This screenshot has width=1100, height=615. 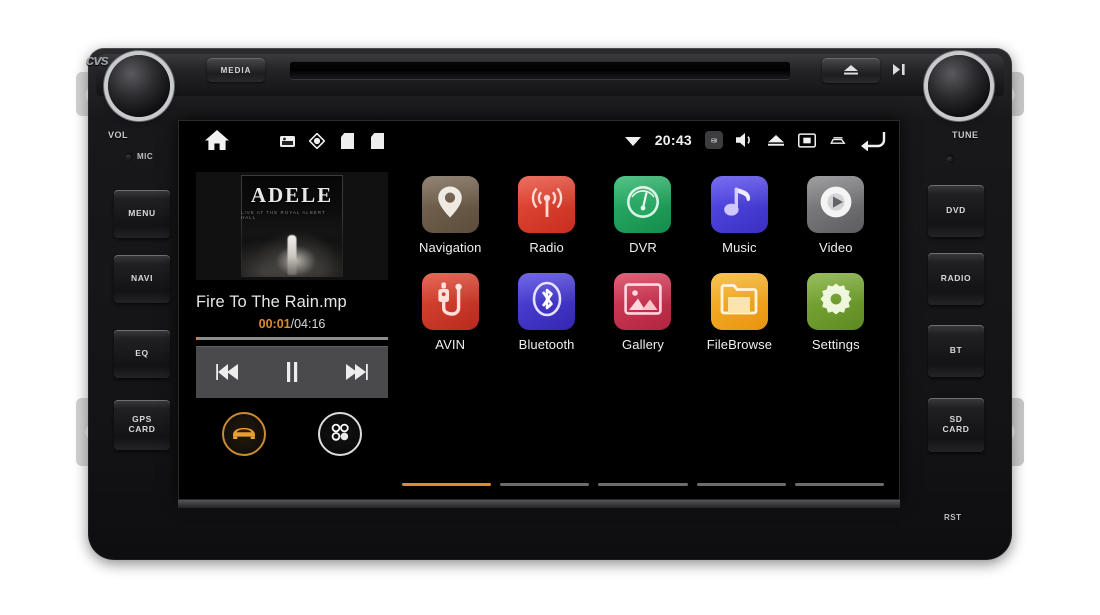 I want to click on app-label: Music, so click(x=739, y=247).